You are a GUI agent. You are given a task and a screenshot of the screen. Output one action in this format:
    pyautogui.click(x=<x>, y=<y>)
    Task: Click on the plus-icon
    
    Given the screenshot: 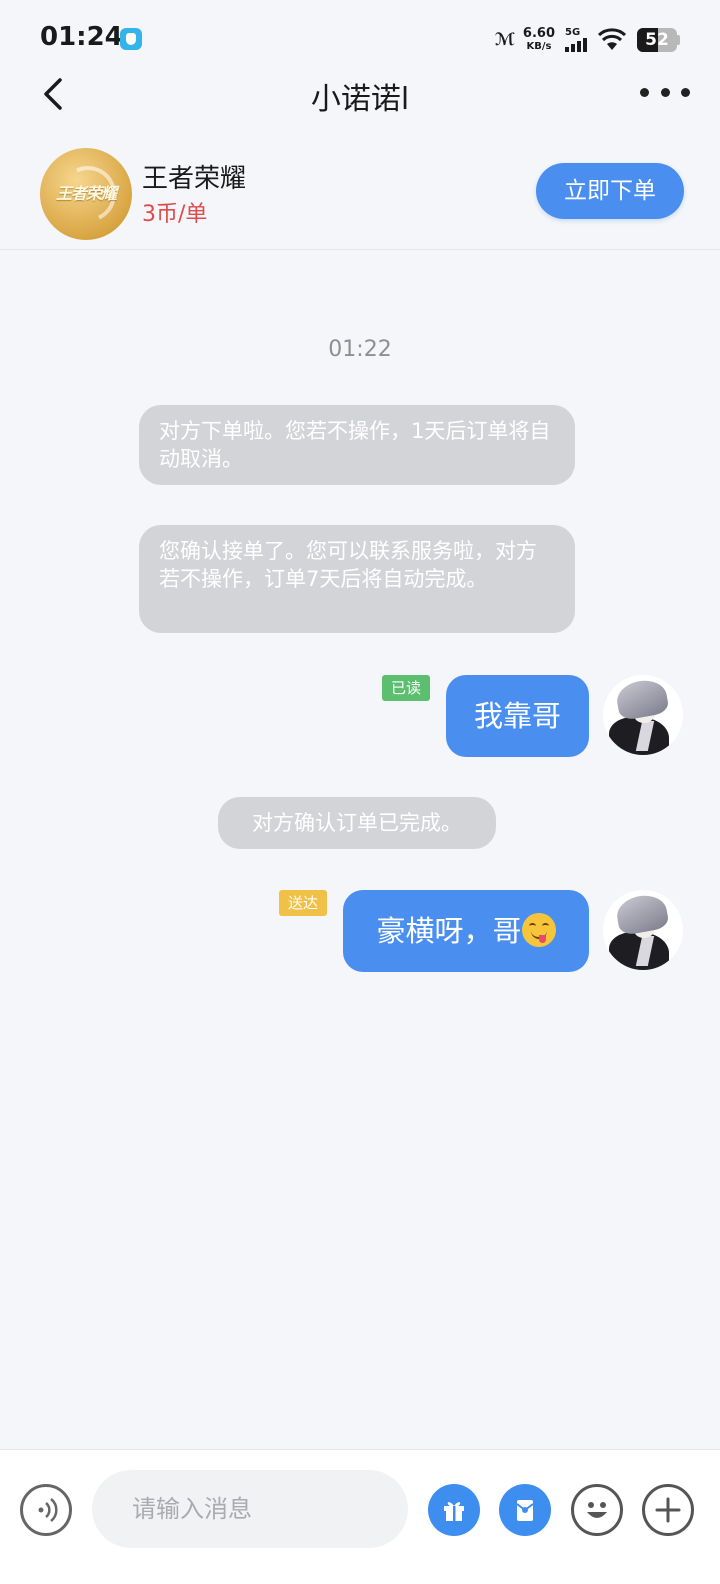 What is the action you would take?
    pyautogui.click(x=668, y=1510)
    